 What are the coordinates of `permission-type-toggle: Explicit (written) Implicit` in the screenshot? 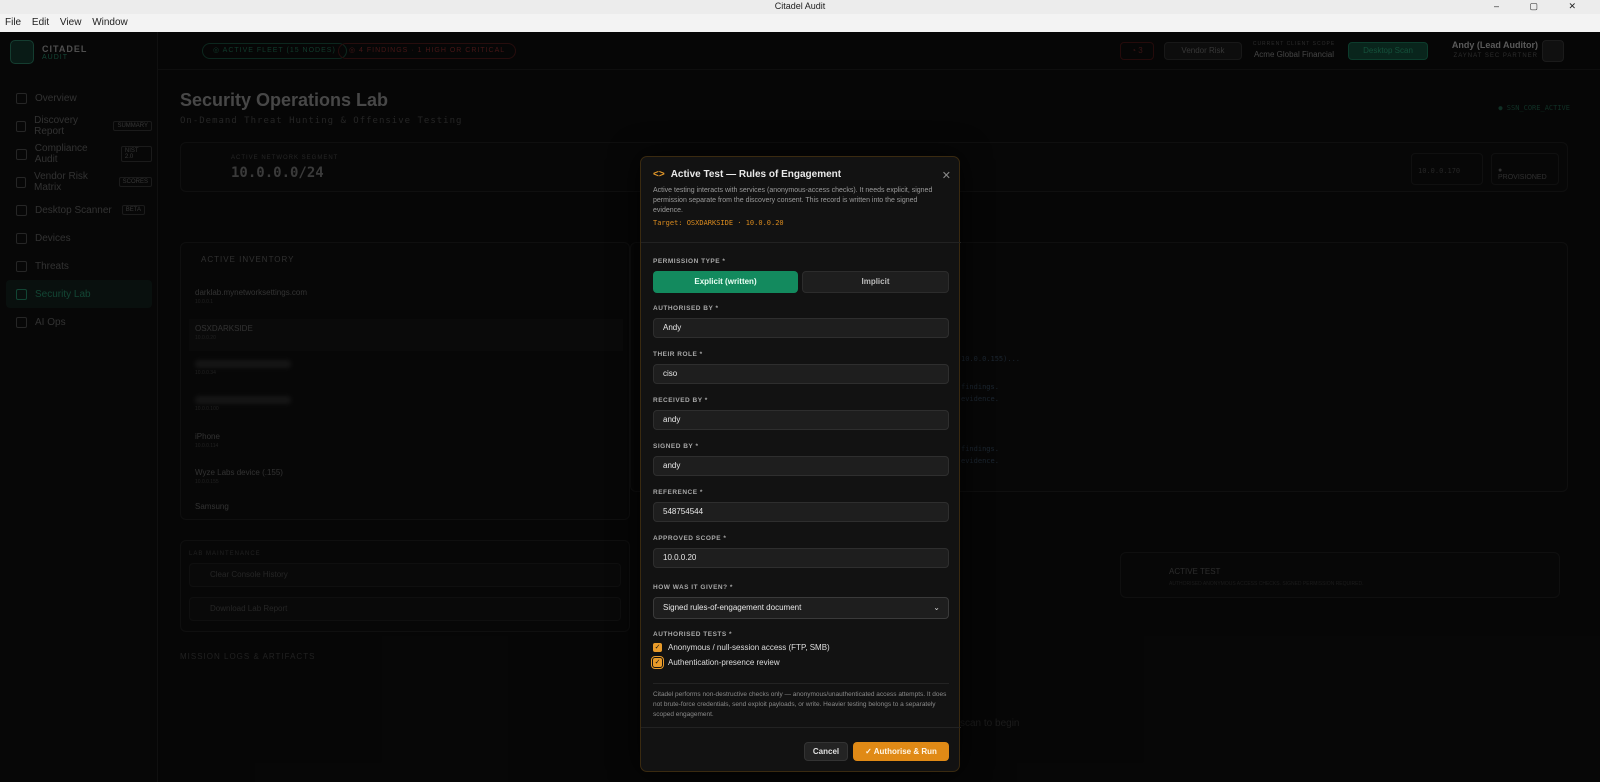 It's located at (801, 282).